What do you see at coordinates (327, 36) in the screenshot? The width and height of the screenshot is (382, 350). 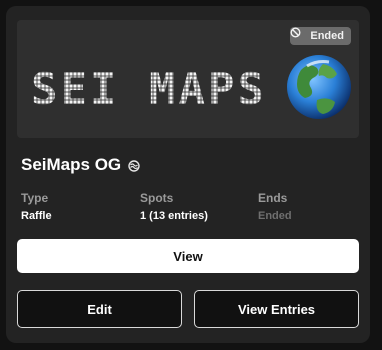 I see `status-badge-label: Ended` at bounding box center [327, 36].